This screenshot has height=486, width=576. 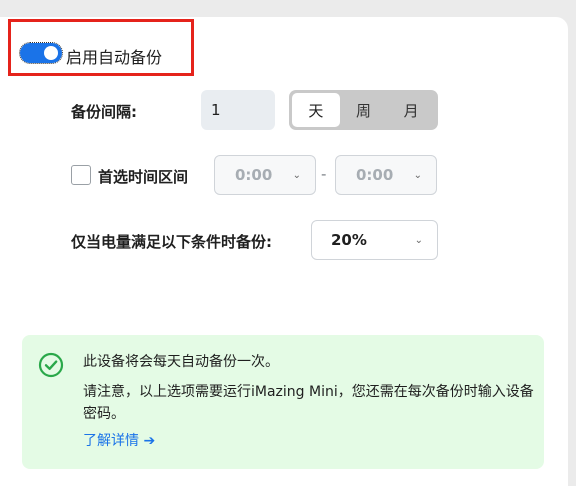 What do you see at coordinates (411, 110) in the screenshot?
I see `interval-unit-month: 月` at bounding box center [411, 110].